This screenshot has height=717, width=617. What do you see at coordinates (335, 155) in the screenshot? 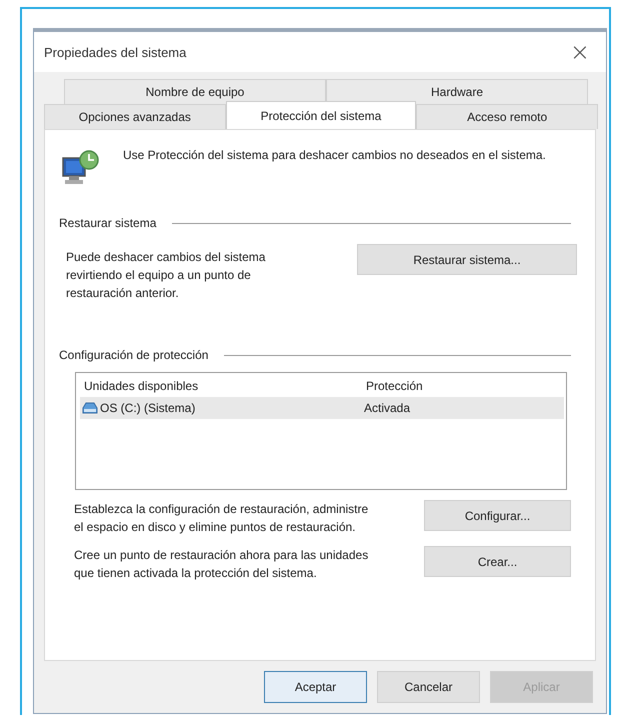
I see `description-text: Use Protección del sistema para deshacer cambios no deseados en el sistema.` at bounding box center [335, 155].